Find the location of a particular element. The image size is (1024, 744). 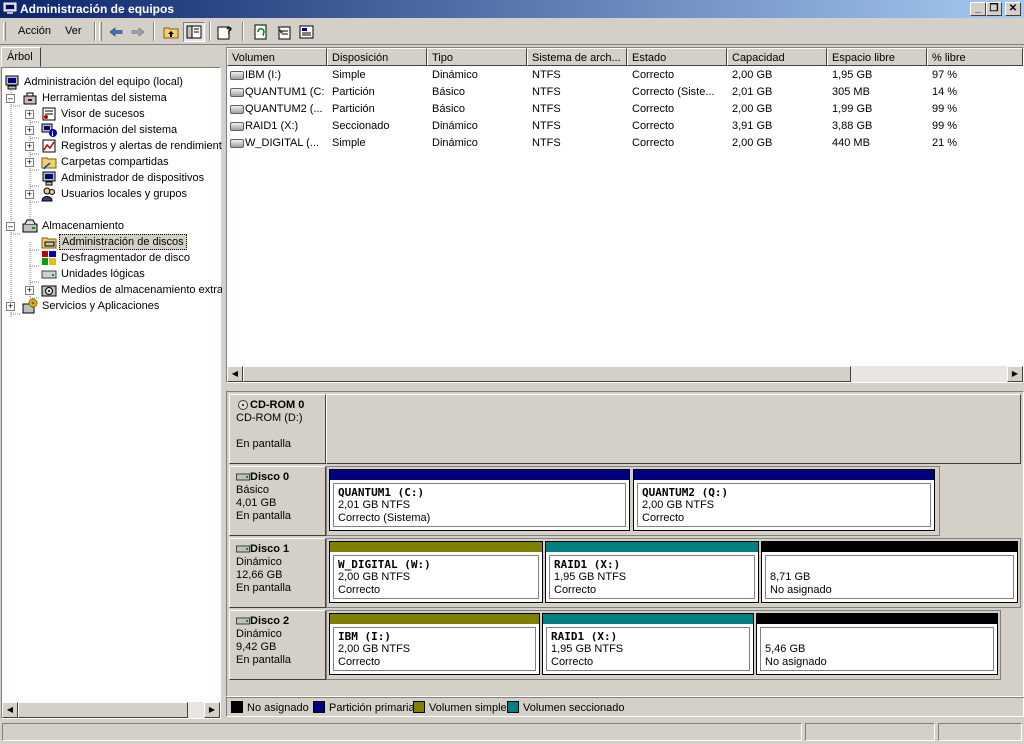

disk-type: Básico is located at coordinates (253, 490).